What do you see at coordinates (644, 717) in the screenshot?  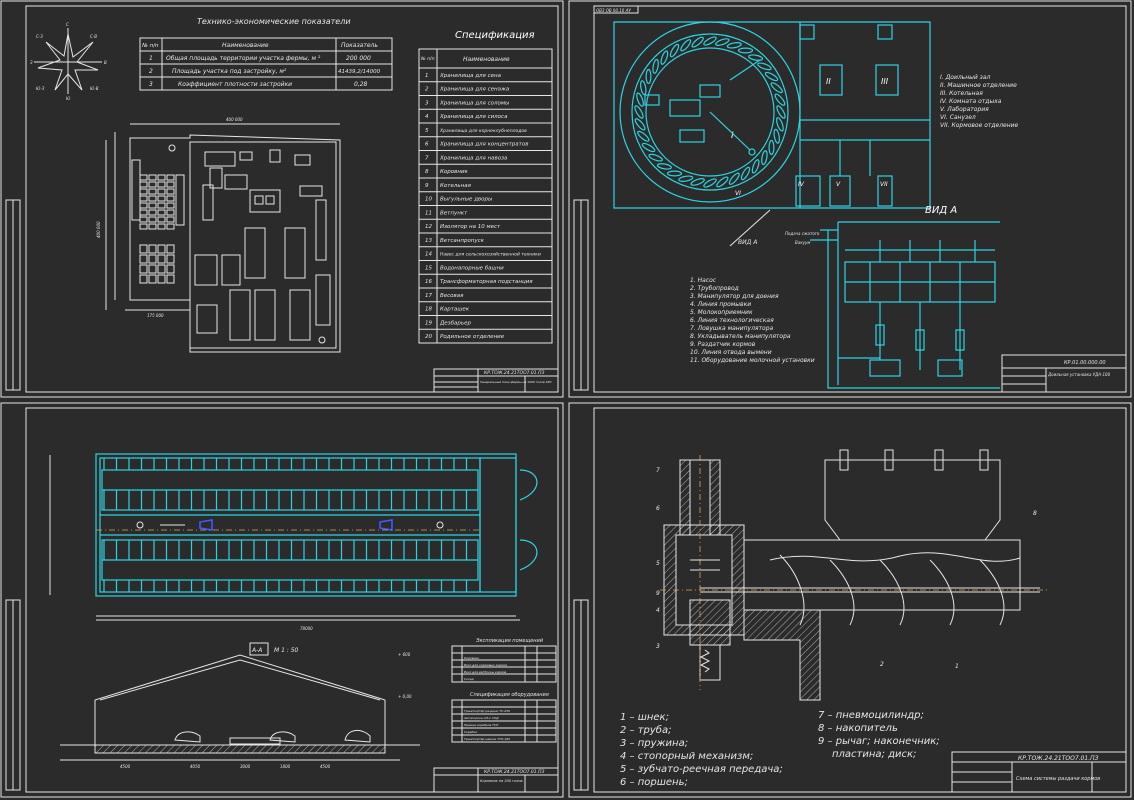 I see `legend-item: 1 – шнек;` at bounding box center [644, 717].